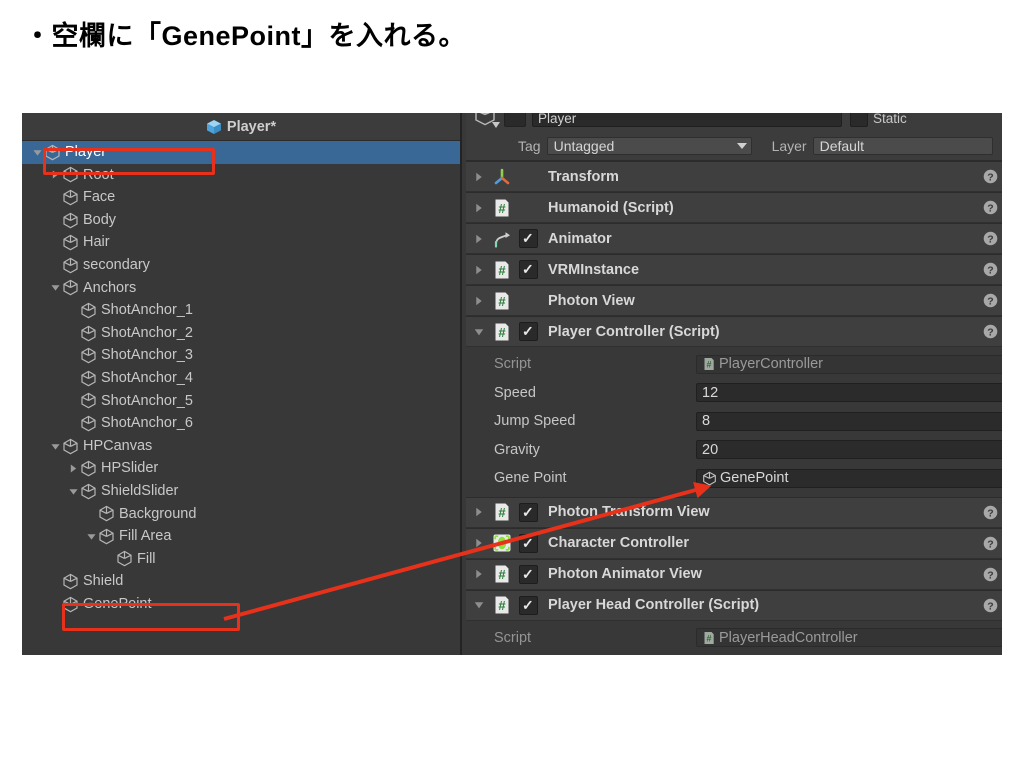 The width and height of the screenshot is (1024, 768). I want to click on hierarchy-item-shotanchor-3: ShotAnchor_3, so click(241, 355).